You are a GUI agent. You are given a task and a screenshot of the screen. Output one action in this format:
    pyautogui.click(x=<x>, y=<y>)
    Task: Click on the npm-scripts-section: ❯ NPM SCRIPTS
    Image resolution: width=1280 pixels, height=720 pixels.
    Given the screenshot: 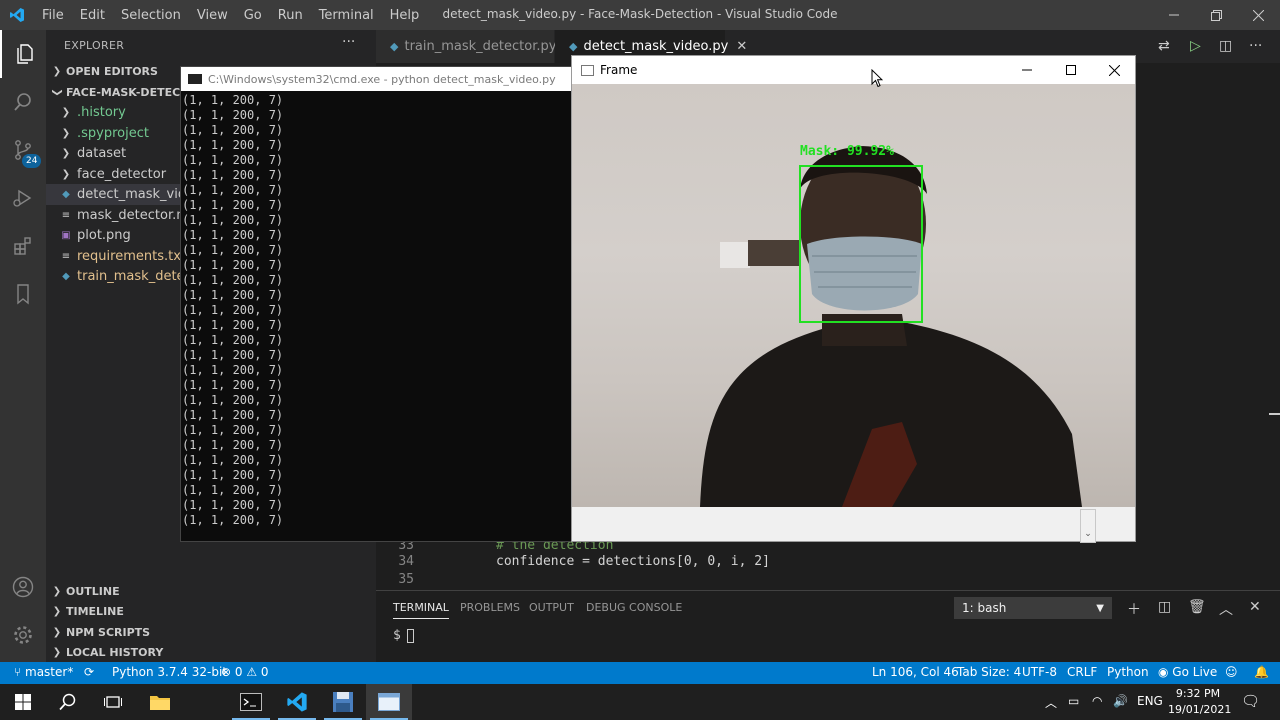 What is the action you would take?
    pyautogui.click(x=211, y=632)
    